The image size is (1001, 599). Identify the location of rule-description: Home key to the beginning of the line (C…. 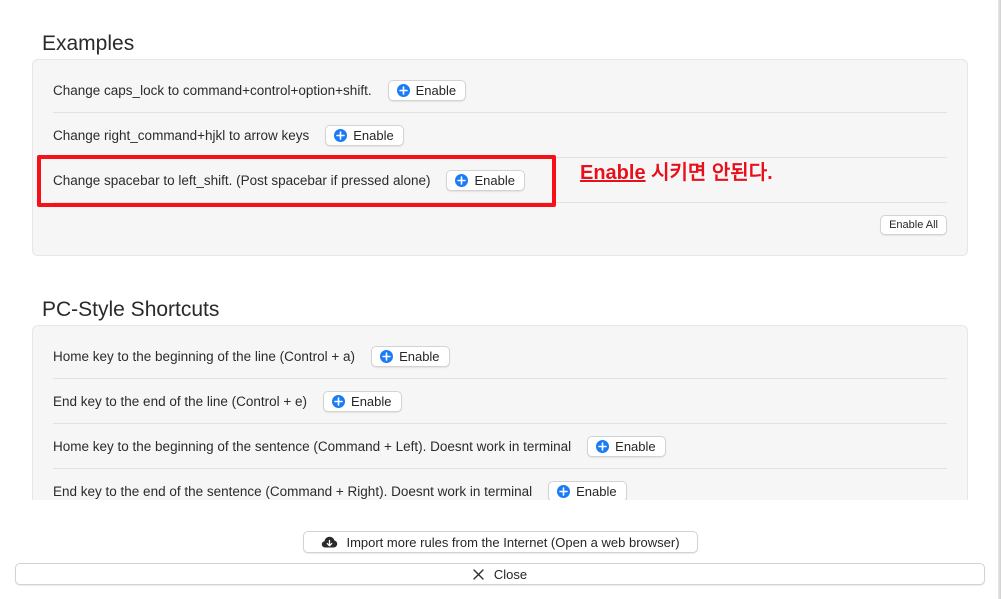
(204, 356).